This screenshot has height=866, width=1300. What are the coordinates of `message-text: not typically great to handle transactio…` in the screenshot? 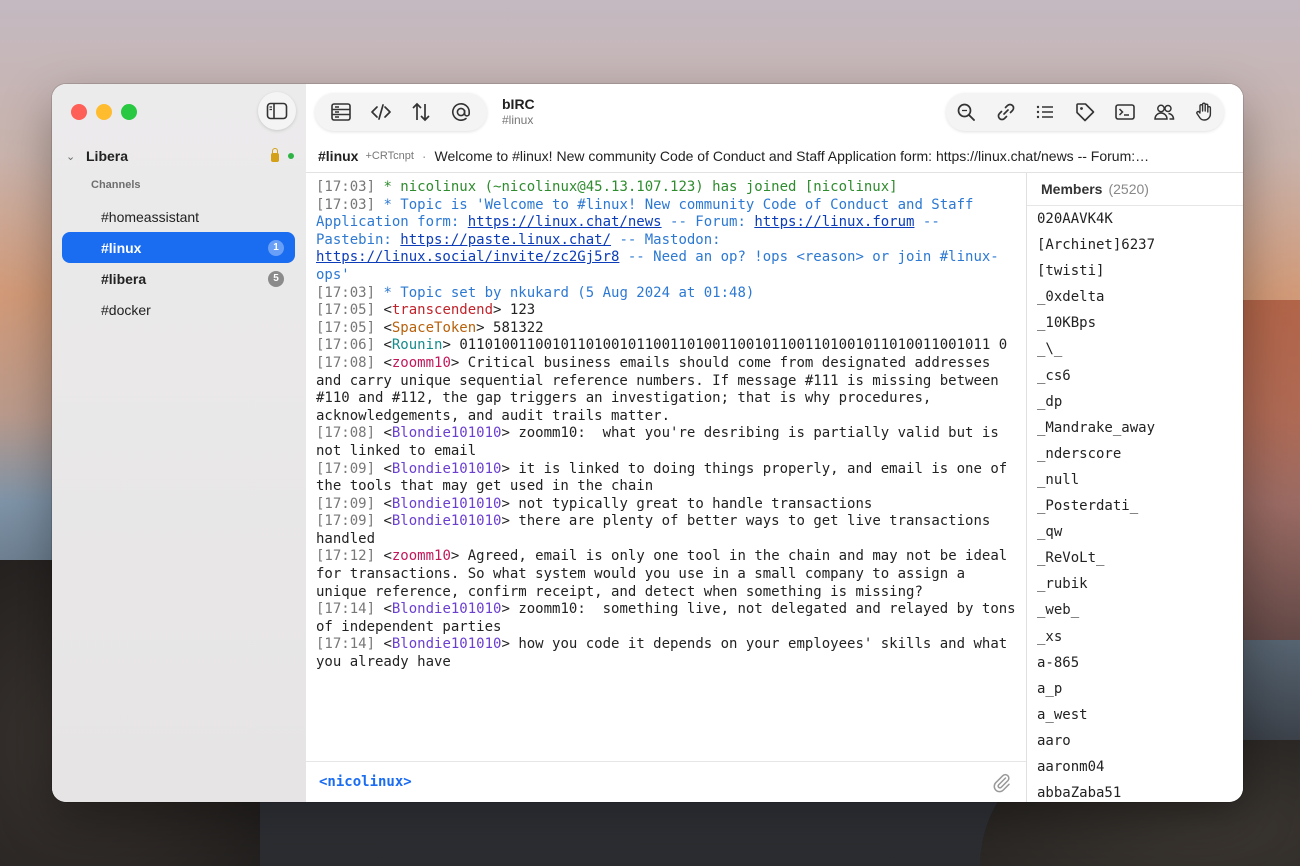 It's located at (691, 503).